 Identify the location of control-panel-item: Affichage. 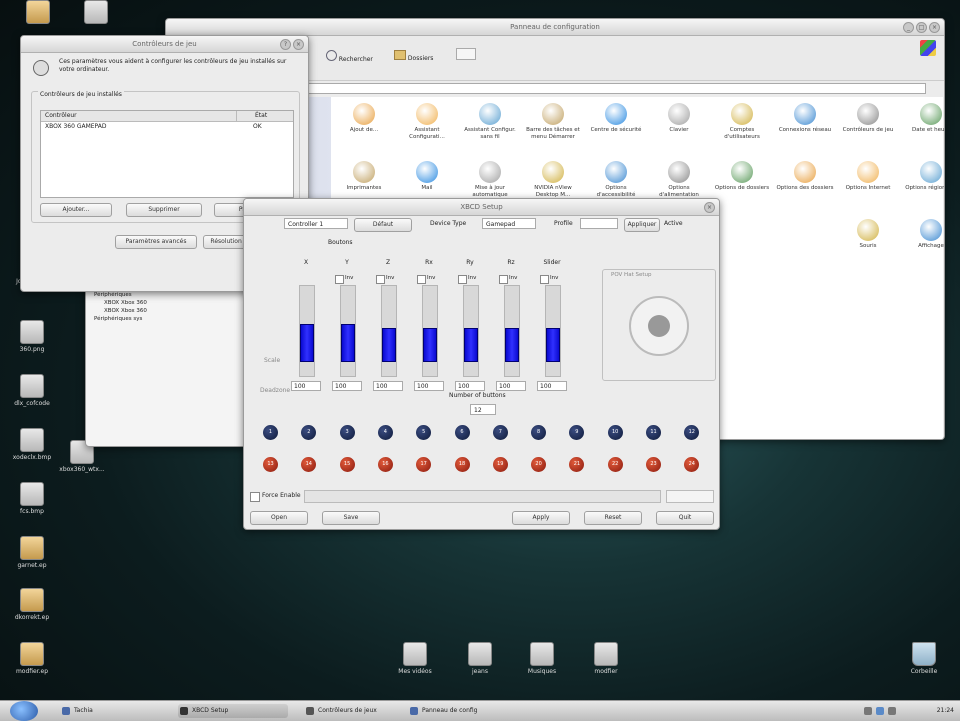
(923, 234).